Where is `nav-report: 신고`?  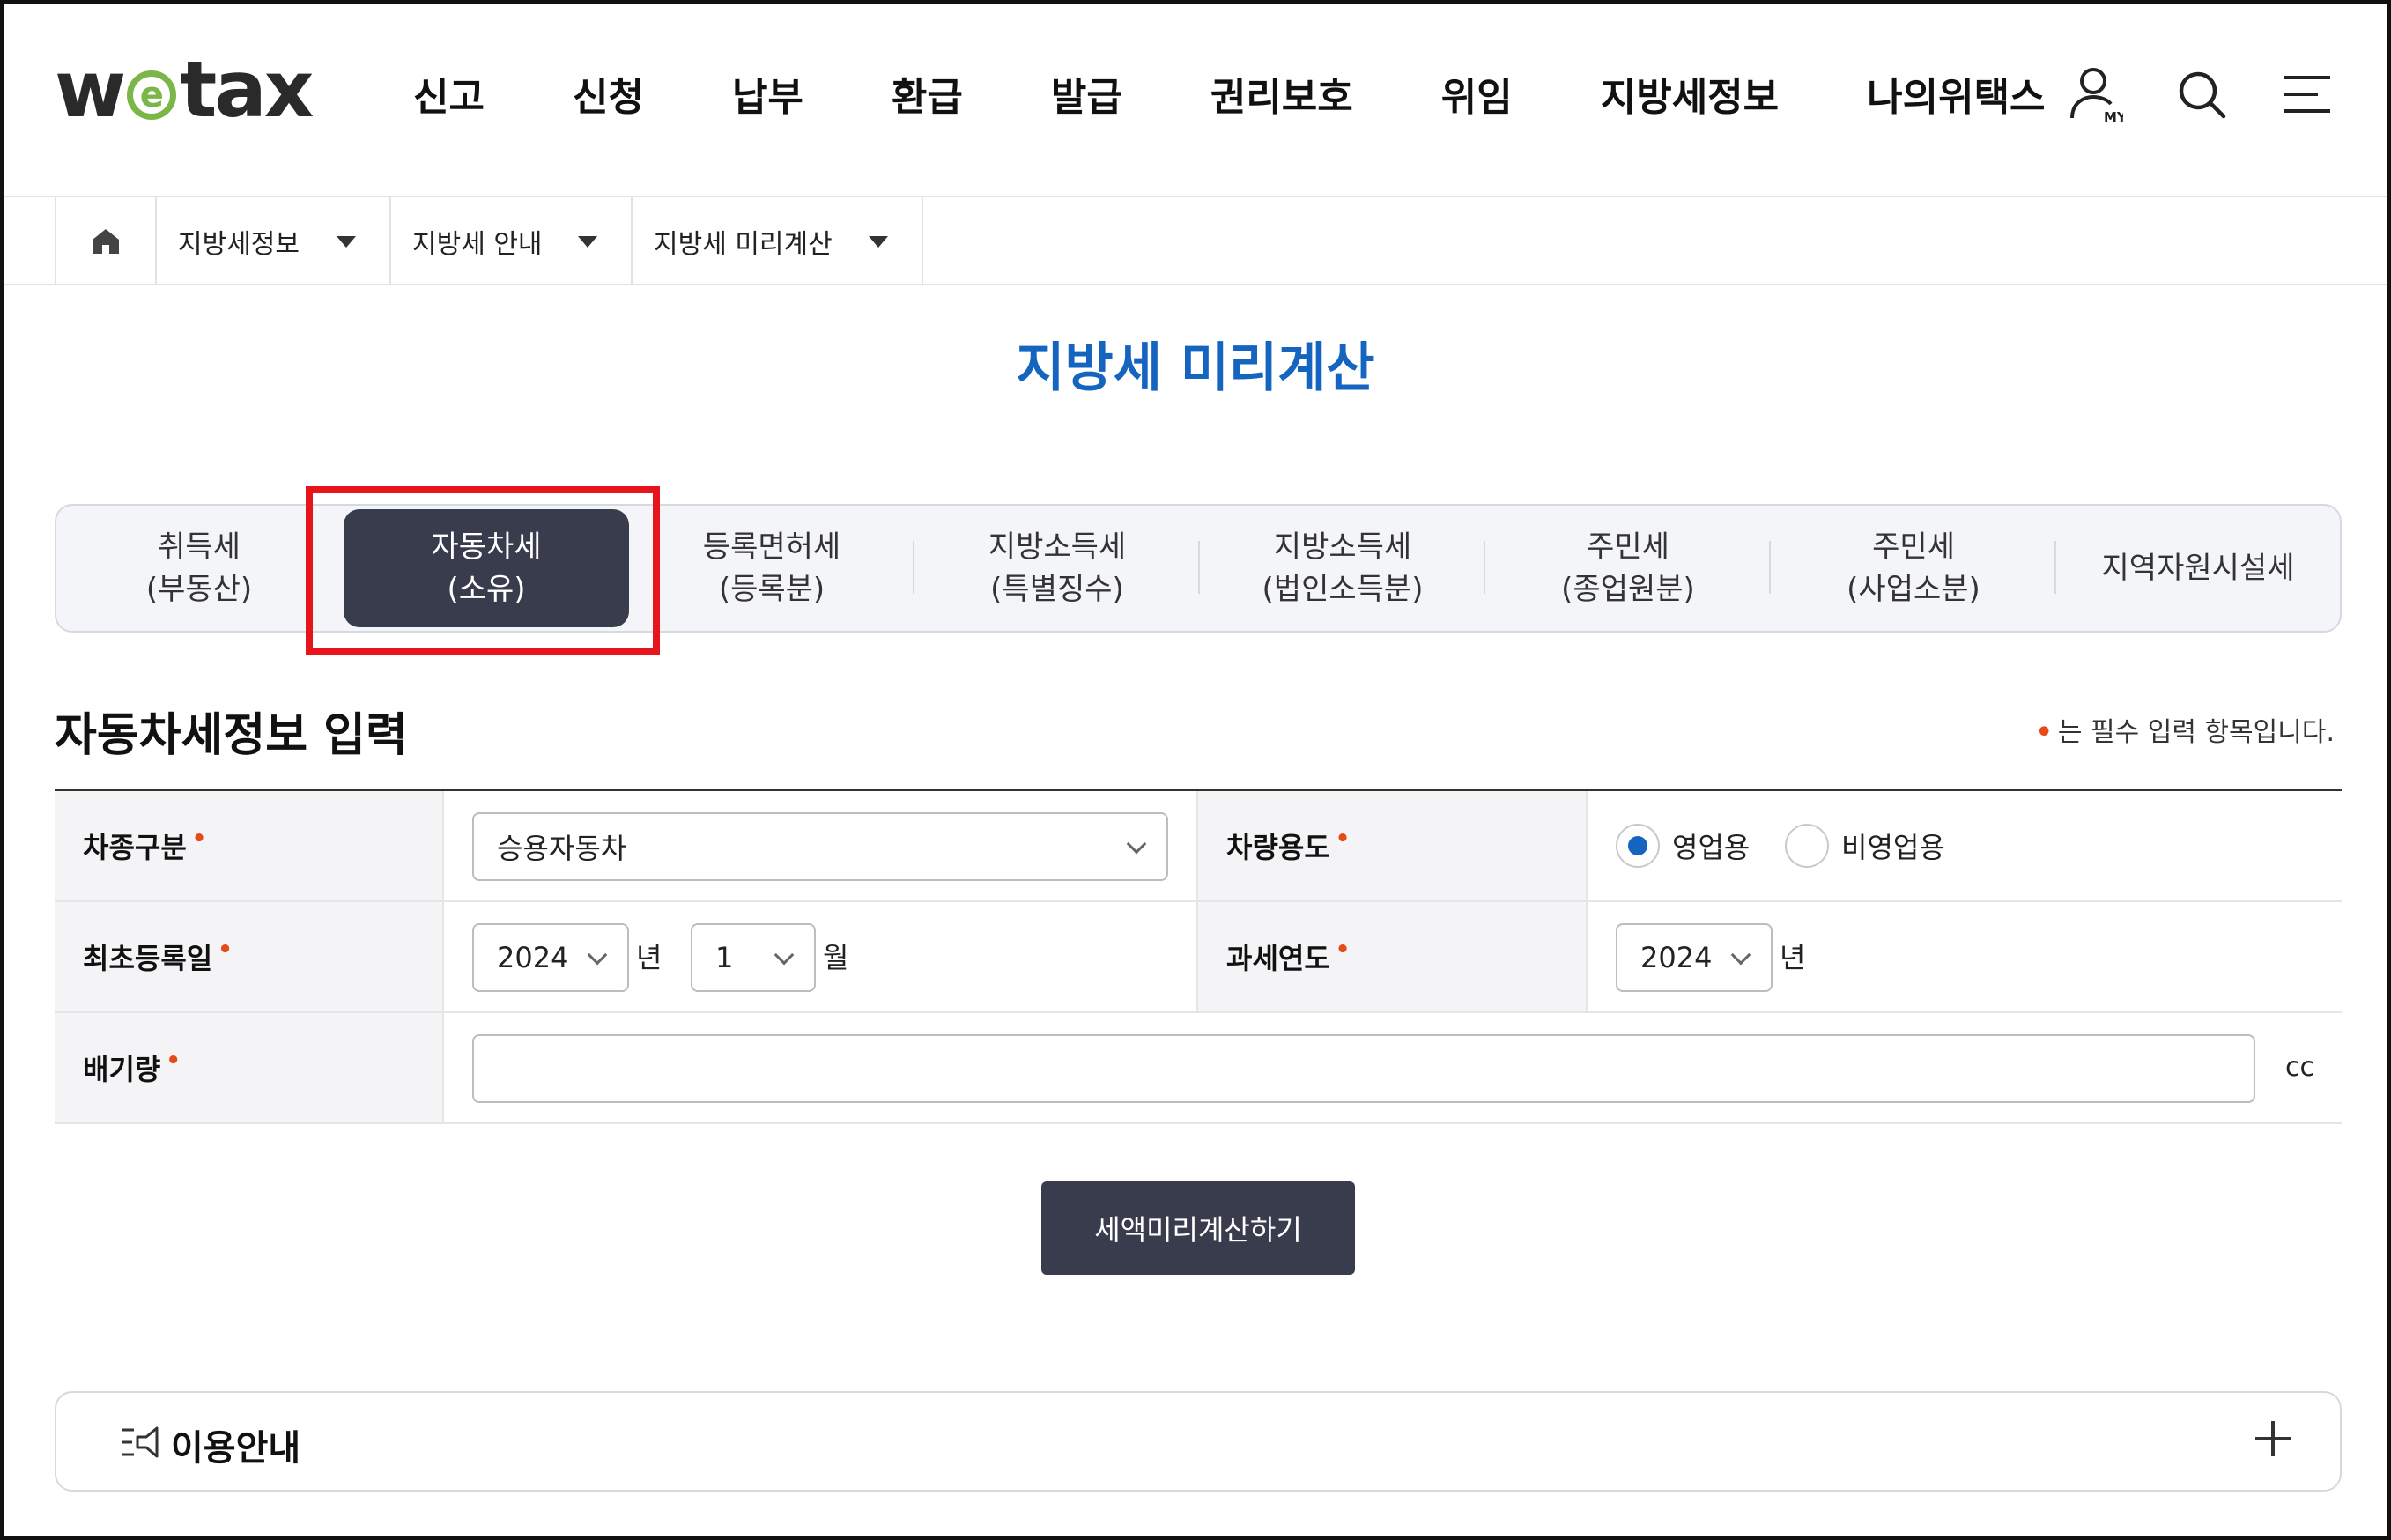
nav-report: 신고 is located at coordinates (449, 94).